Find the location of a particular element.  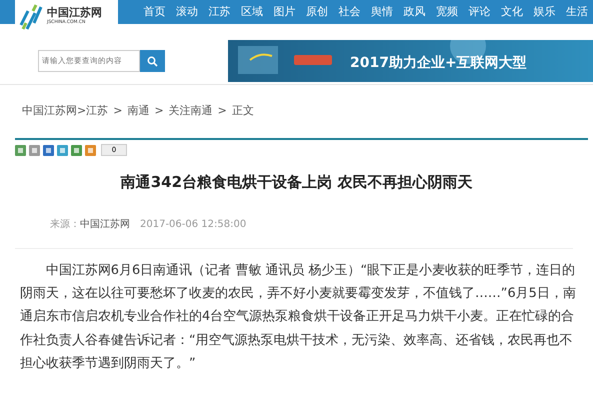

nav-link: 滚动 is located at coordinates (186, 12).